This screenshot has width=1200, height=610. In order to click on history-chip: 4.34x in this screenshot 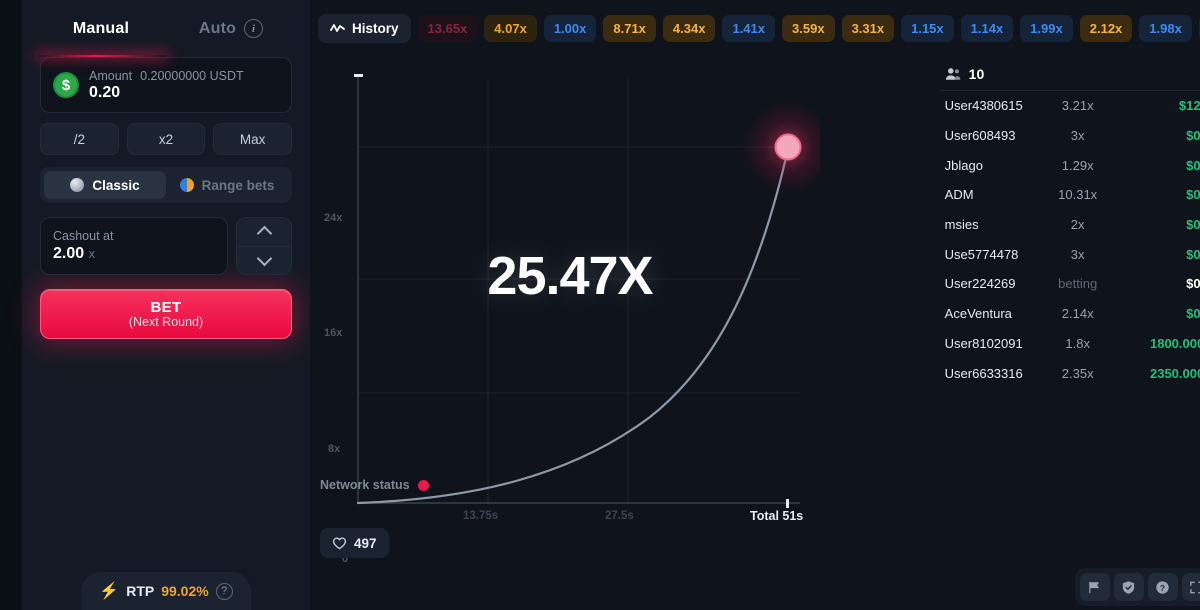, I will do `click(689, 28)`.